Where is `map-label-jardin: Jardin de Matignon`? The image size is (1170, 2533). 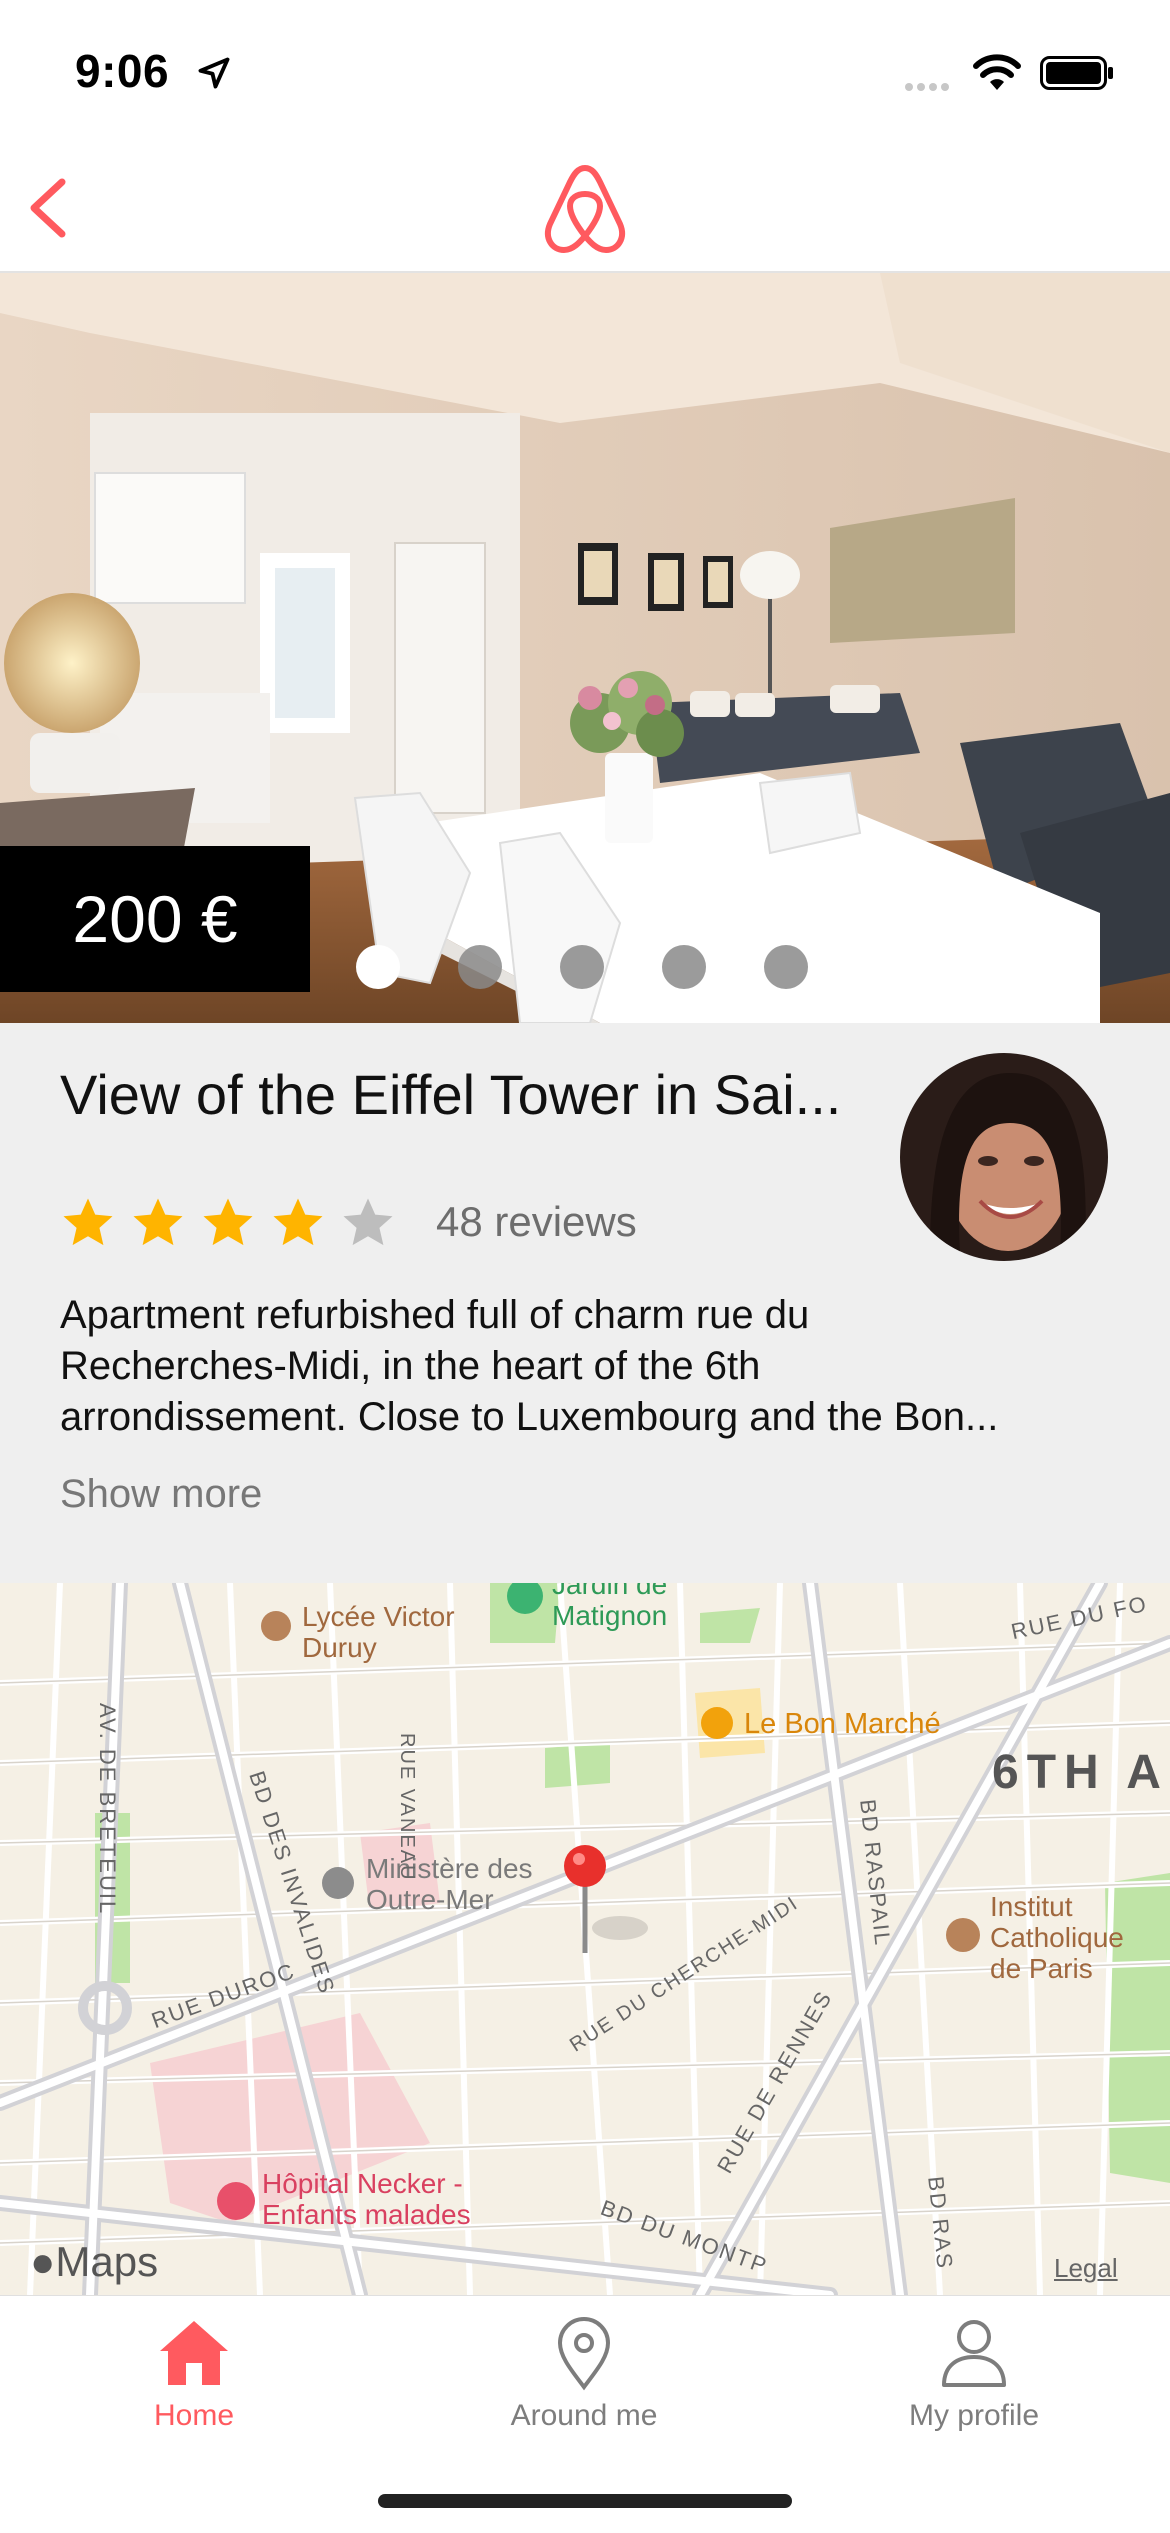 map-label-jardin: Jardin de Matignon is located at coordinates (610, 1607).